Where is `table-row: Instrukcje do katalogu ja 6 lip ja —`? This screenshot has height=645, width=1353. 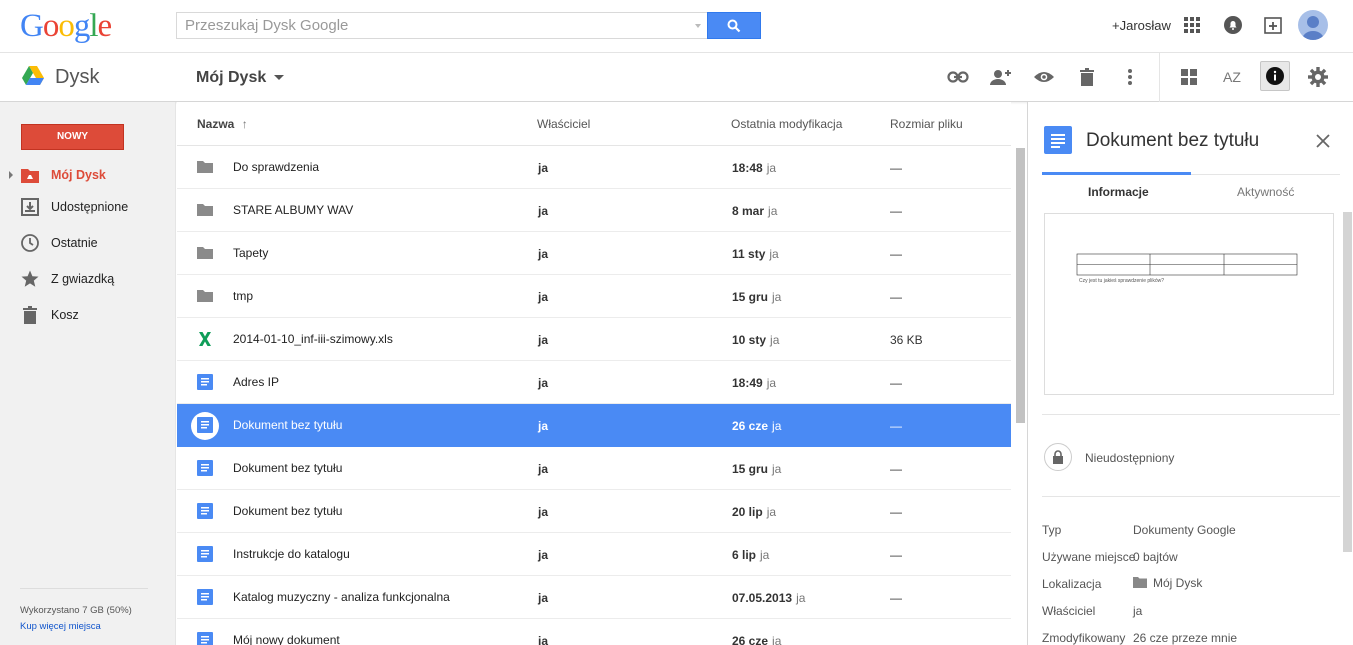
table-row: Instrukcje do katalogu ja 6 lip ja — is located at coordinates (594, 554).